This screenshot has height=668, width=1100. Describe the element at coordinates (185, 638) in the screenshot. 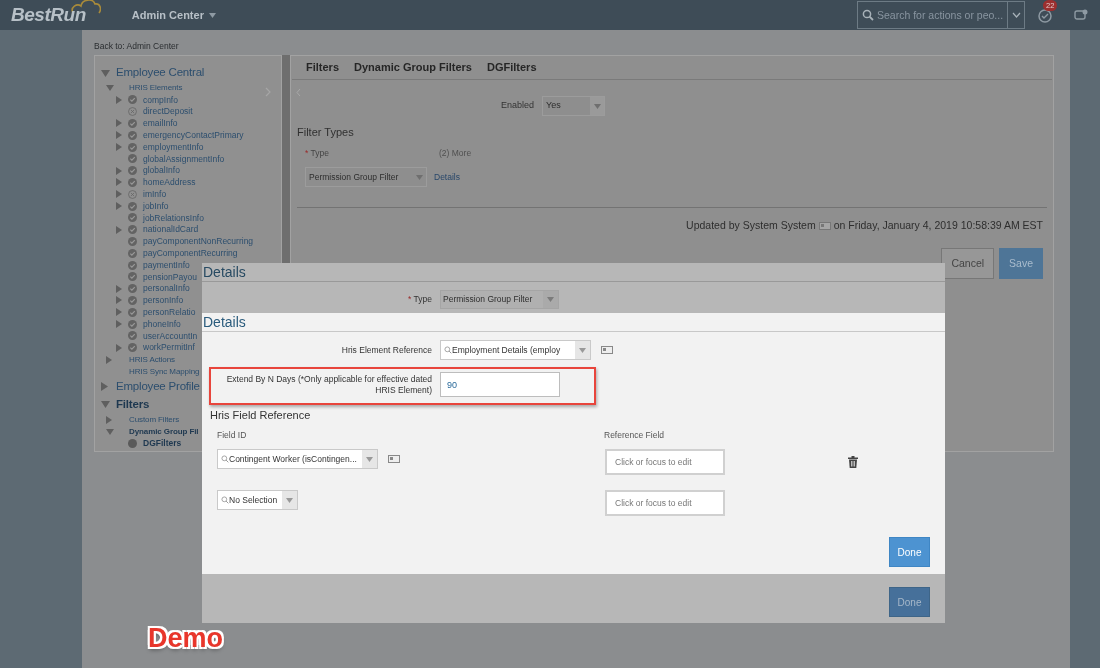

I see `annotation-label: Demo` at that location.